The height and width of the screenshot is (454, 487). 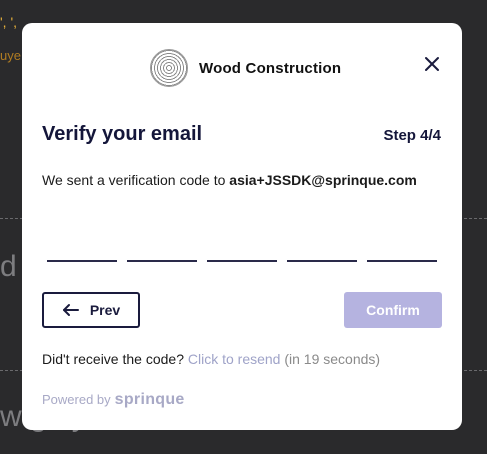 What do you see at coordinates (134, 180) in the screenshot?
I see `message-prefix: We sent a verification code to` at bounding box center [134, 180].